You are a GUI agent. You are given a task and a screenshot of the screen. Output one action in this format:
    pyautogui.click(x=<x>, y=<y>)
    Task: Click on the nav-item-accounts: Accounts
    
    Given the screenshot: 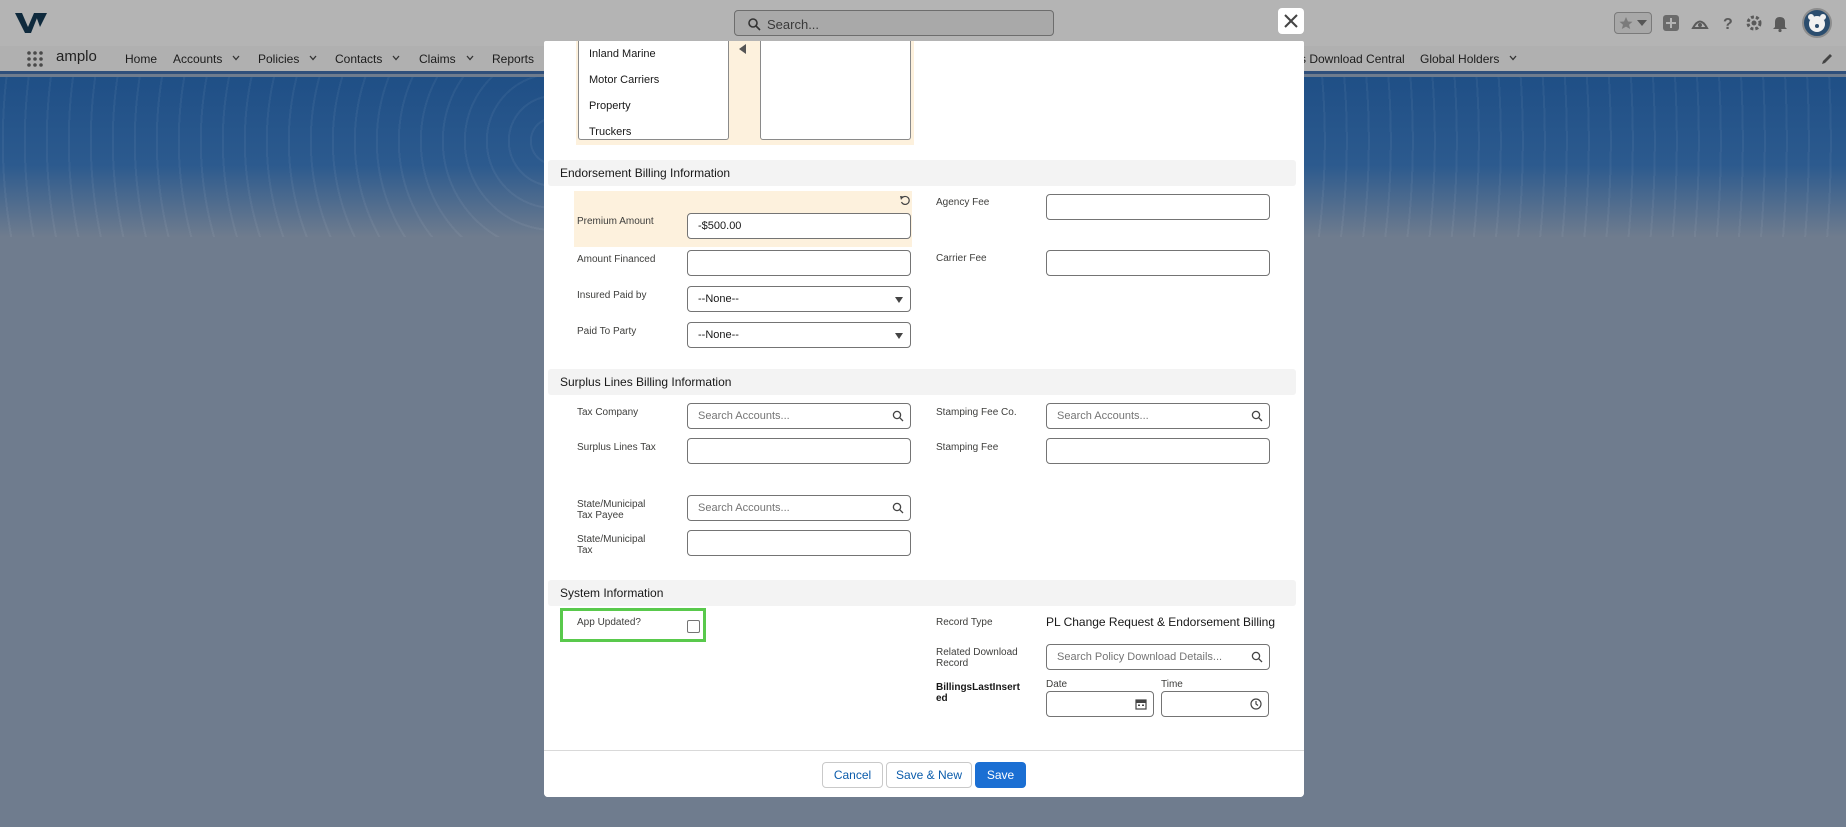 What is the action you would take?
    pyautogui.click(x=206, y=59)
    